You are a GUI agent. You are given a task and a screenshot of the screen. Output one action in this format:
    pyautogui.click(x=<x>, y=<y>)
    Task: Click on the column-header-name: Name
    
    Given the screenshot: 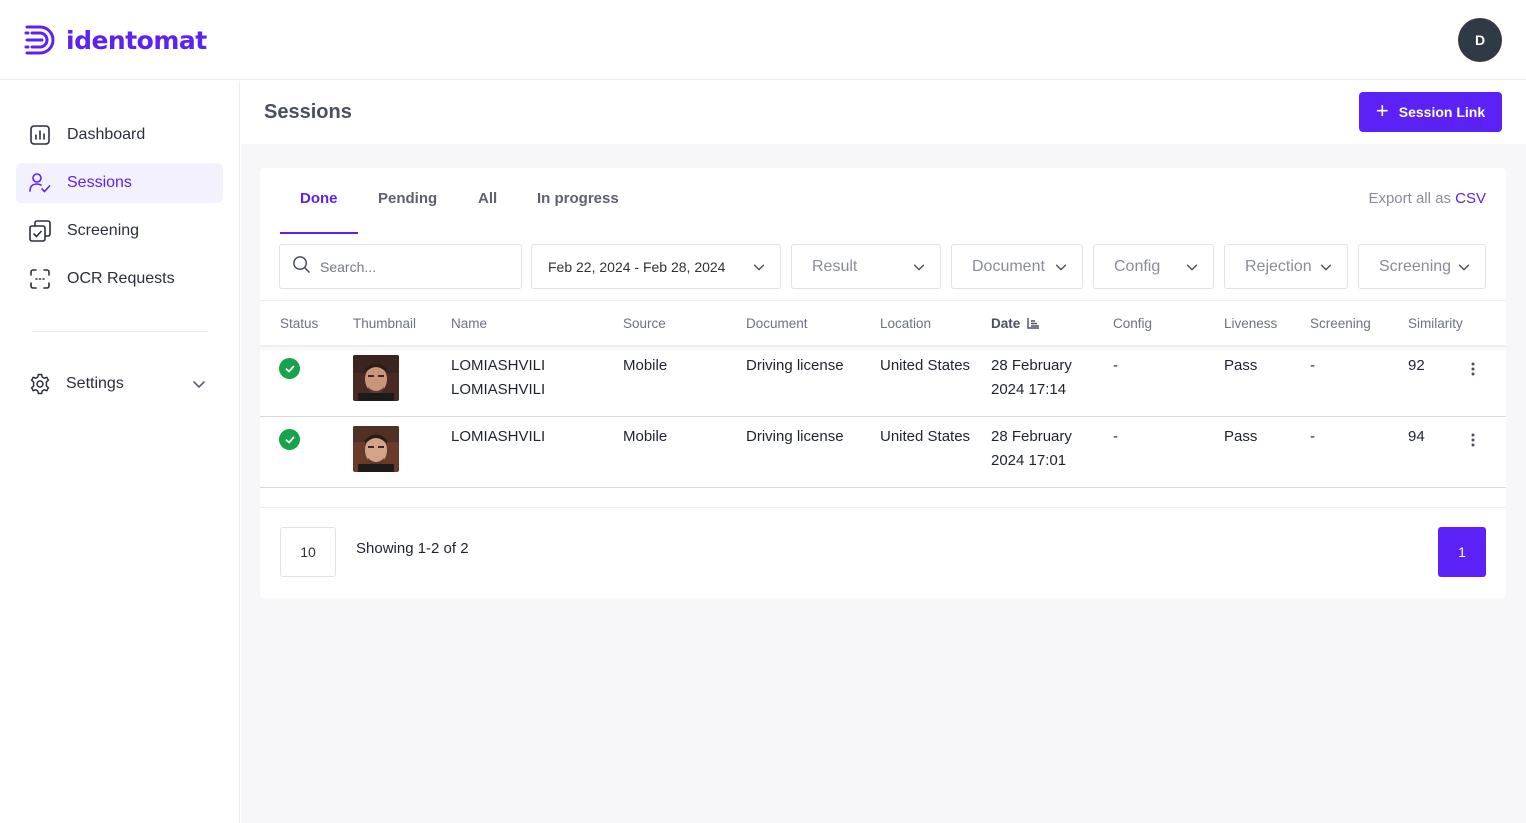 What is the action you would take?
    pyautogui.click(x=469, y=323)
    